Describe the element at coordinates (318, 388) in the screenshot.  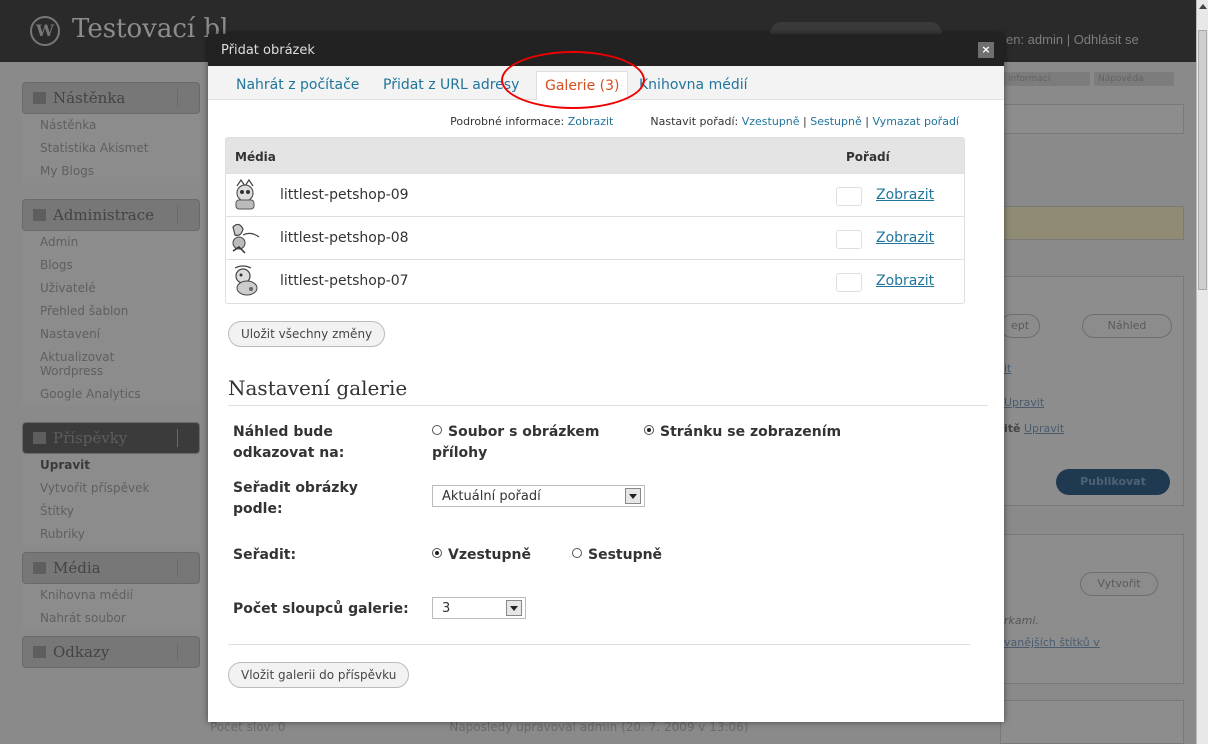
I see `gallery-settings-title: Nastavení galerie` at that location.